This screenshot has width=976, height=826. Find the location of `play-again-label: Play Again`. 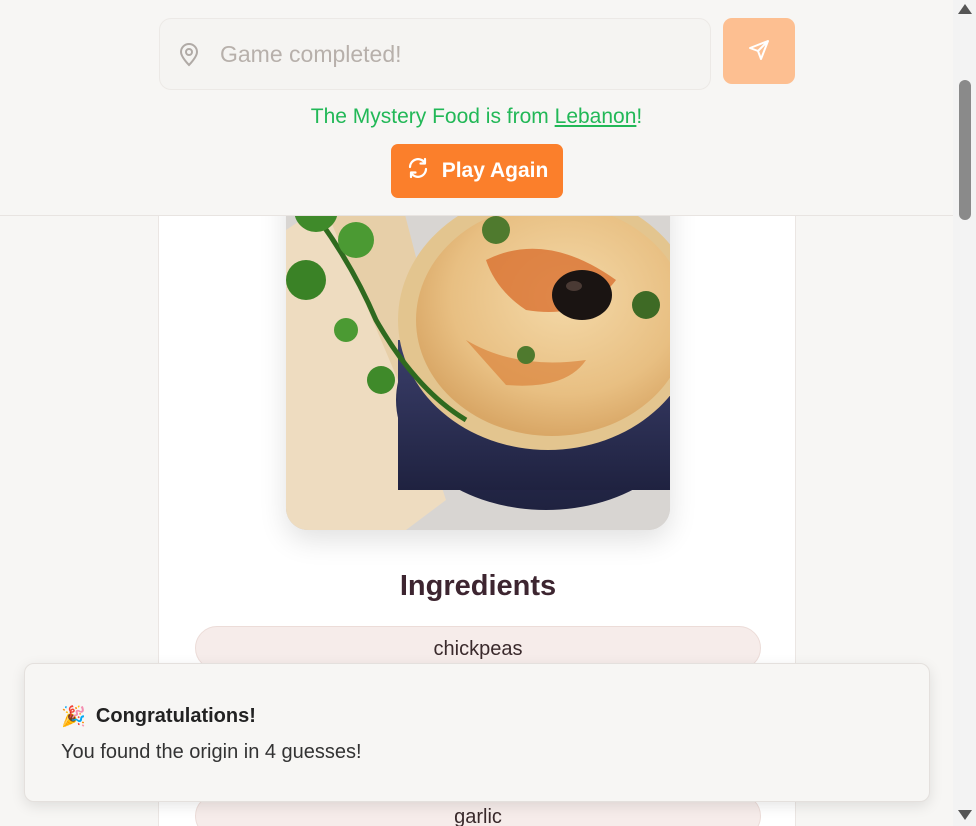

play-again-label: Play Again is located at coordinates (495, 170).